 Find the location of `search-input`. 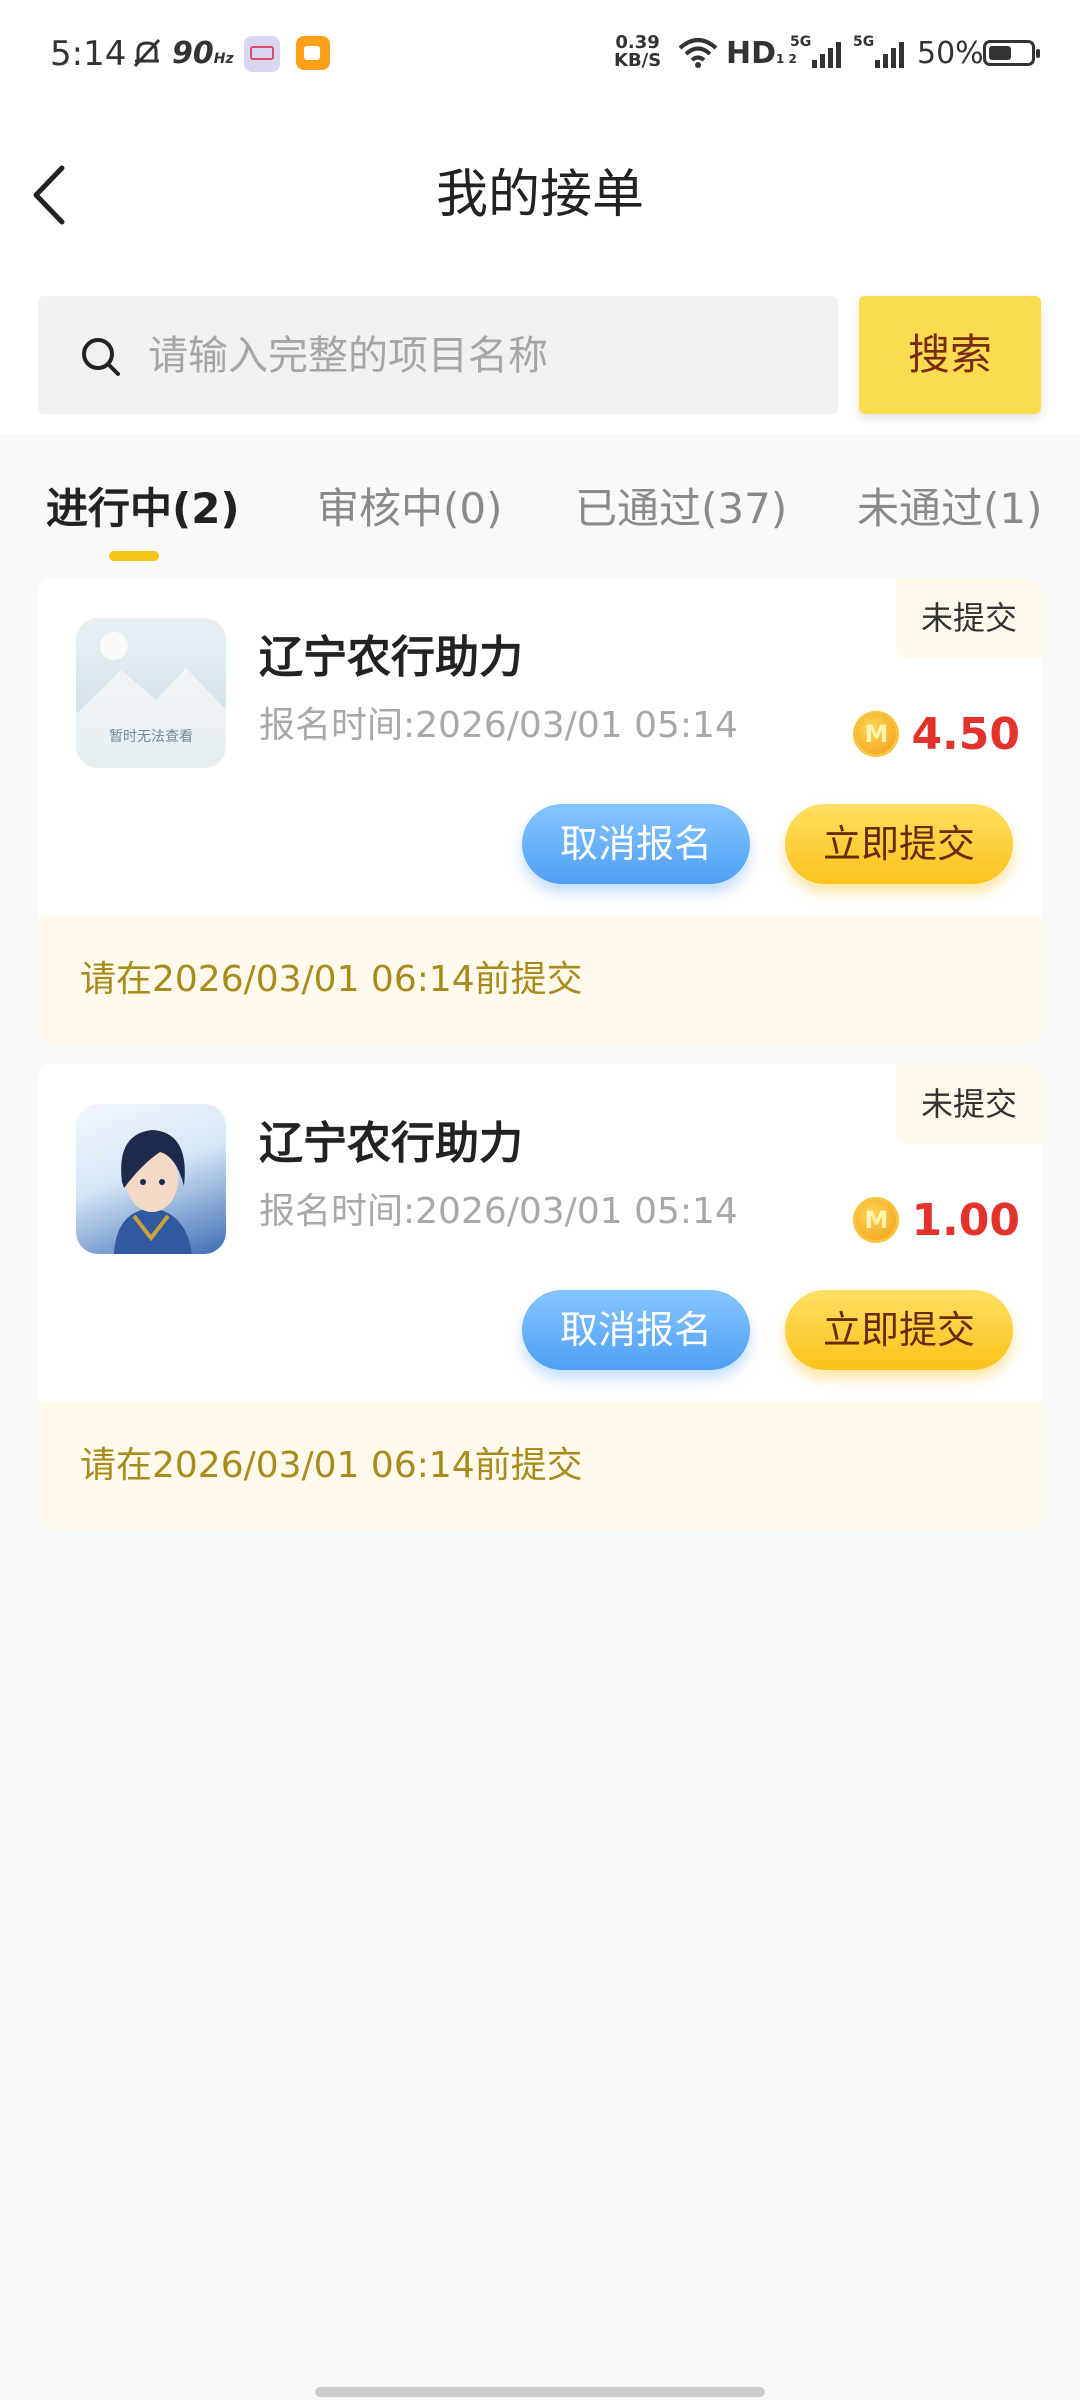

search-input is located at coordinates (478, 356).